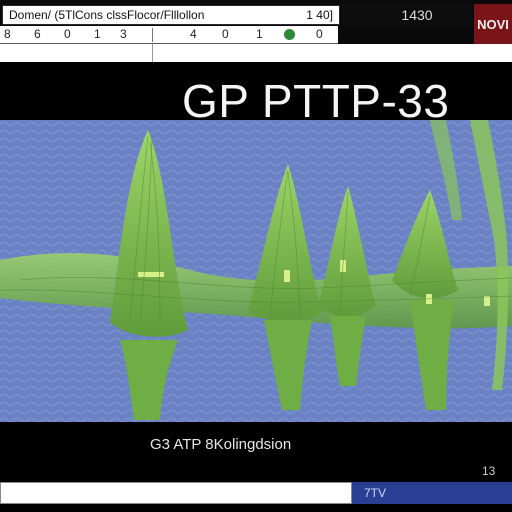 The height and width of the screenshot is (512, 512). Describe the element at coordinates (152, 35) in the screenshot. I see `ruler-divider` at that location.